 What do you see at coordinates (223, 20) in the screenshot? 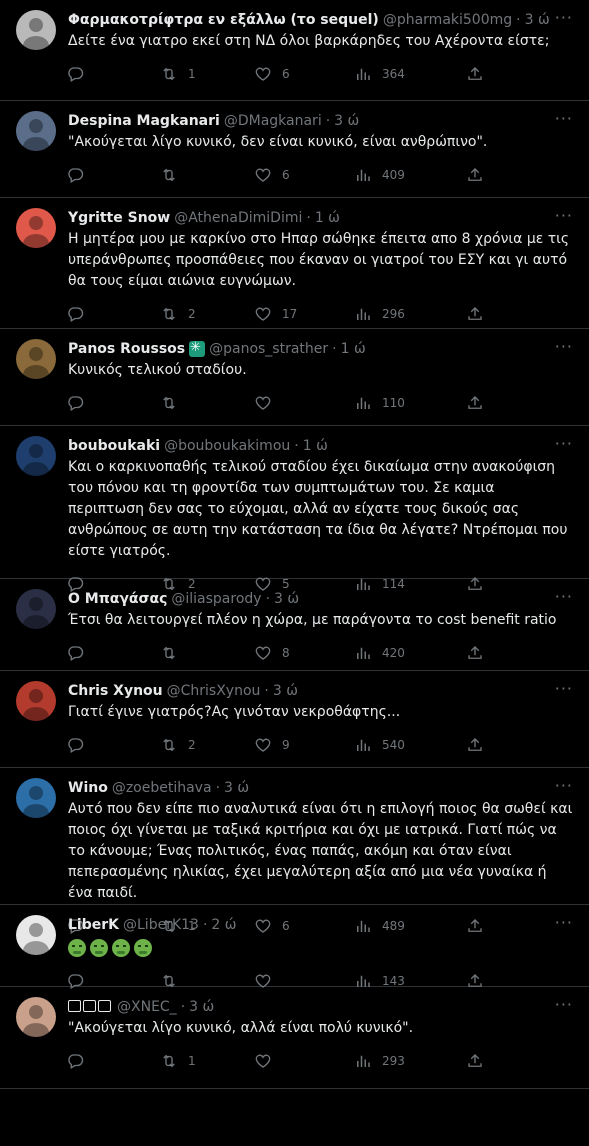
I see `display-name: Φαρμακοτρίφτρα εν εξάλλω (το sequel)` at bounding box center [223, 20].